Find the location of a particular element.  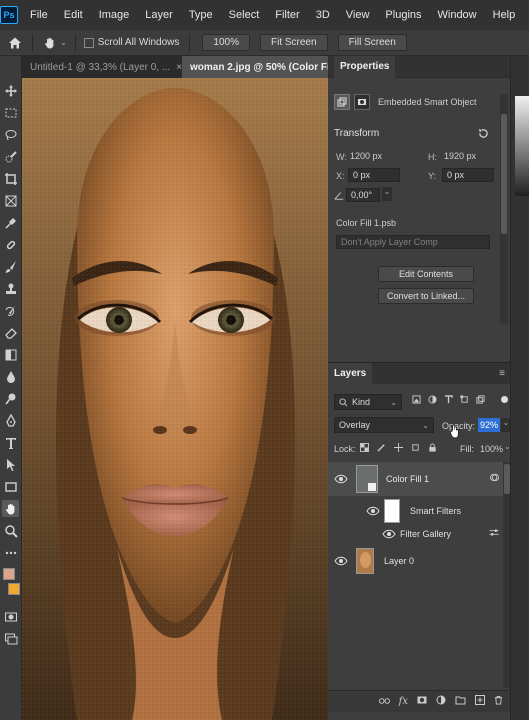

filter-type-layers-icon is located at coordinates (448, 401).